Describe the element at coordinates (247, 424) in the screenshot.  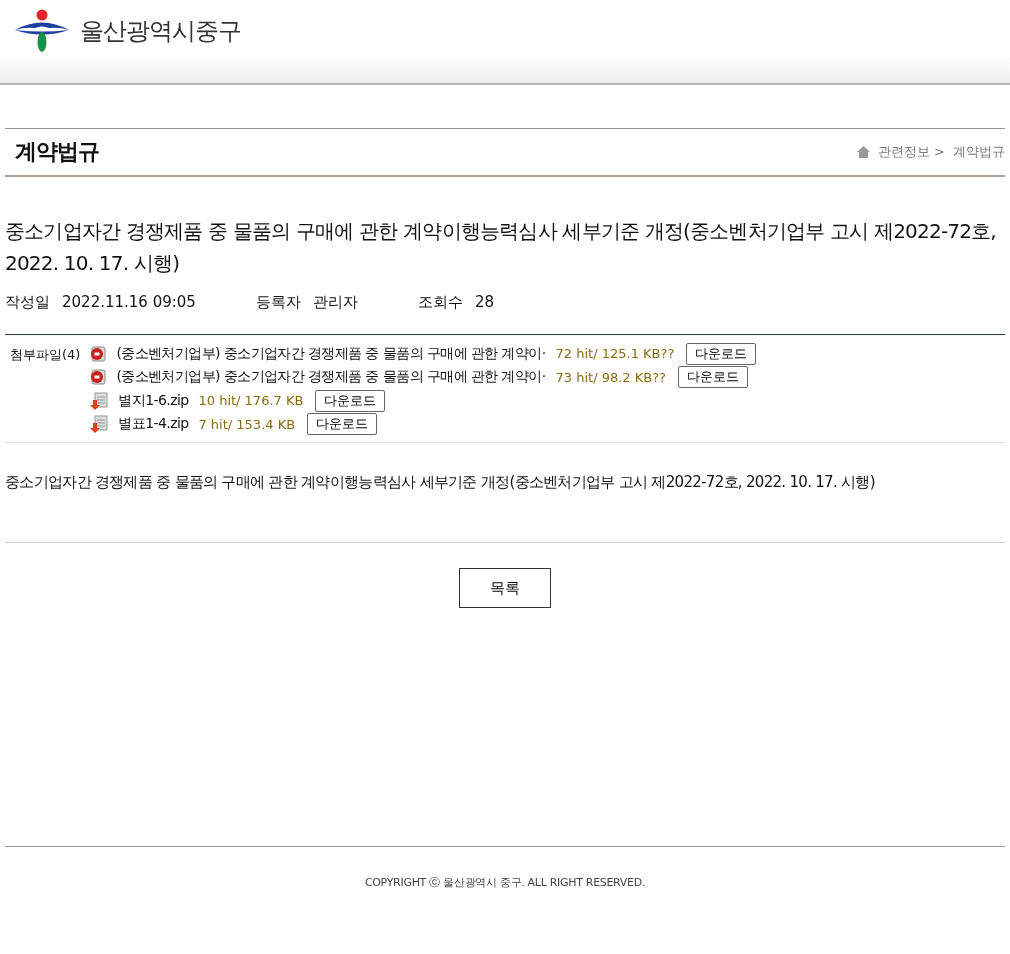
I see `file-info: 7 hit/ 153.4 KB` at that location.